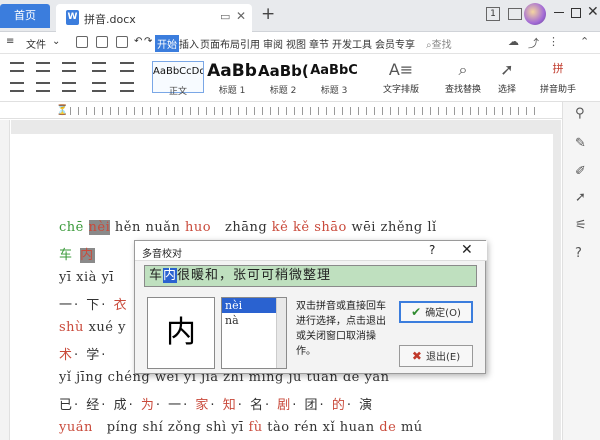  What do you see at coordinates (138, 41) in the screenshot?
I see `undo-icon: ↶` at bounding box center [138, 41].